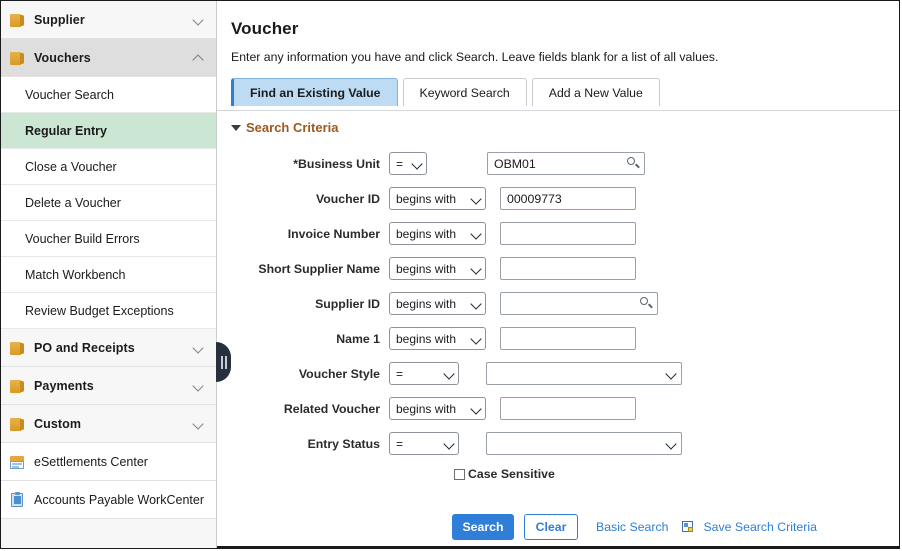 The height and width of the screenshot is (551, 902). I want to click on folder-icon, so click(17, 58).